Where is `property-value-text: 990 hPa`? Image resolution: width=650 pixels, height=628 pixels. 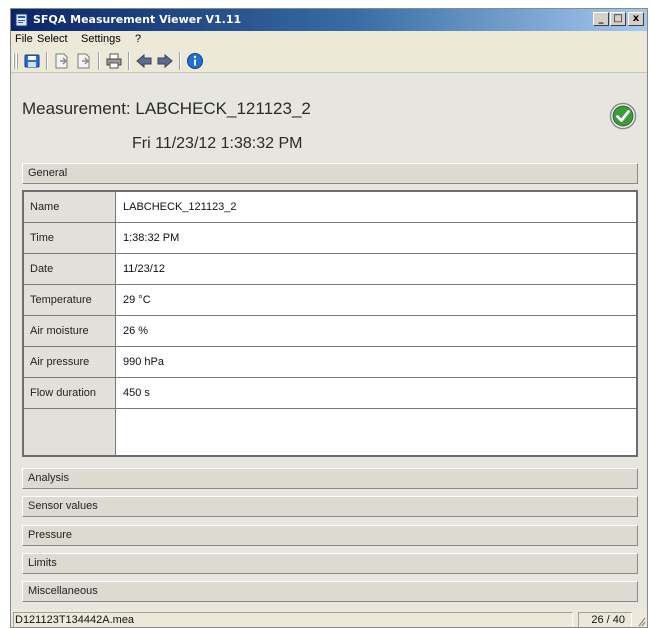 property-value-text: 990 hPa is located at coordinates (143, 362).